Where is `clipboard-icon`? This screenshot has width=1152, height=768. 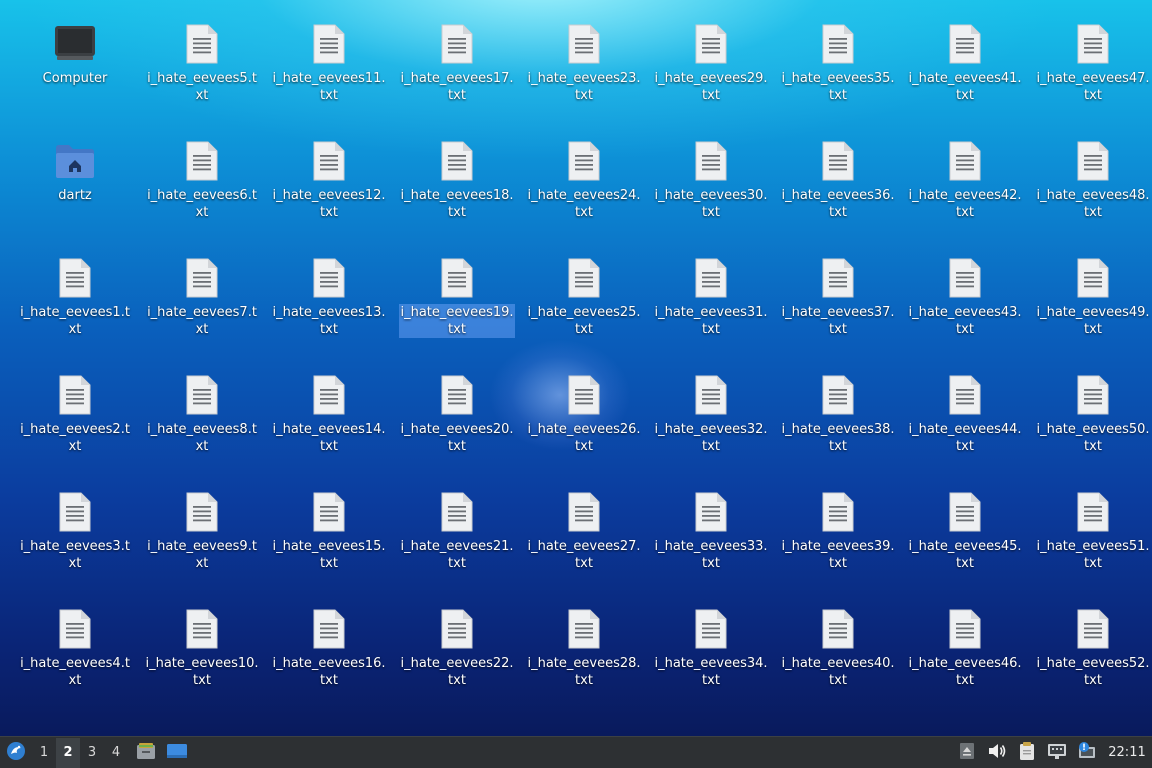
clipboard-icon is located at coordinates (1027, 753).